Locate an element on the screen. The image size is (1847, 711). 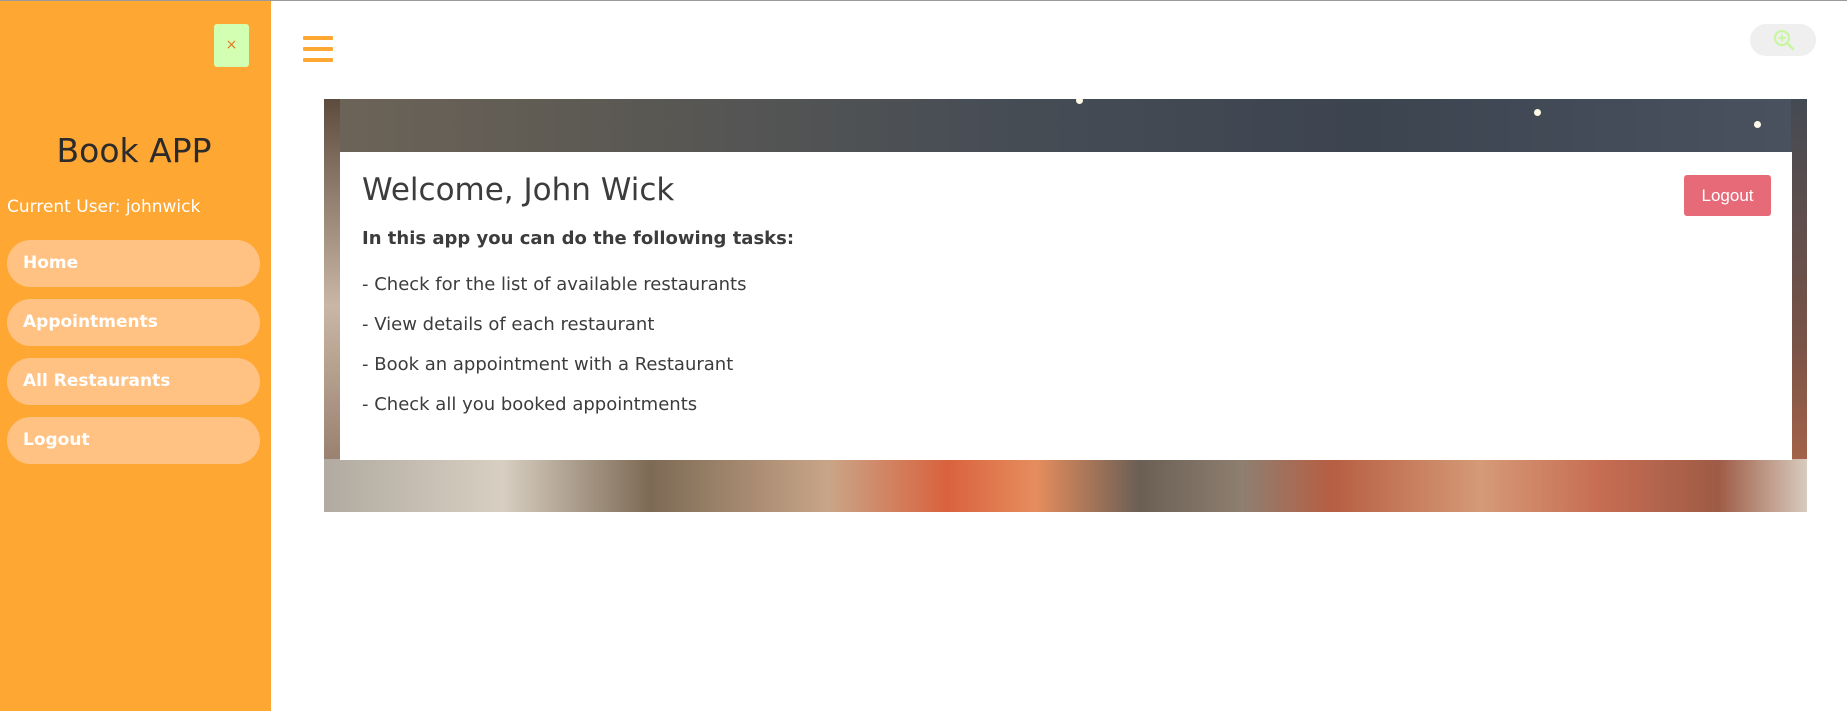
logout-button: Logout is located at coordinates (1727, 195).